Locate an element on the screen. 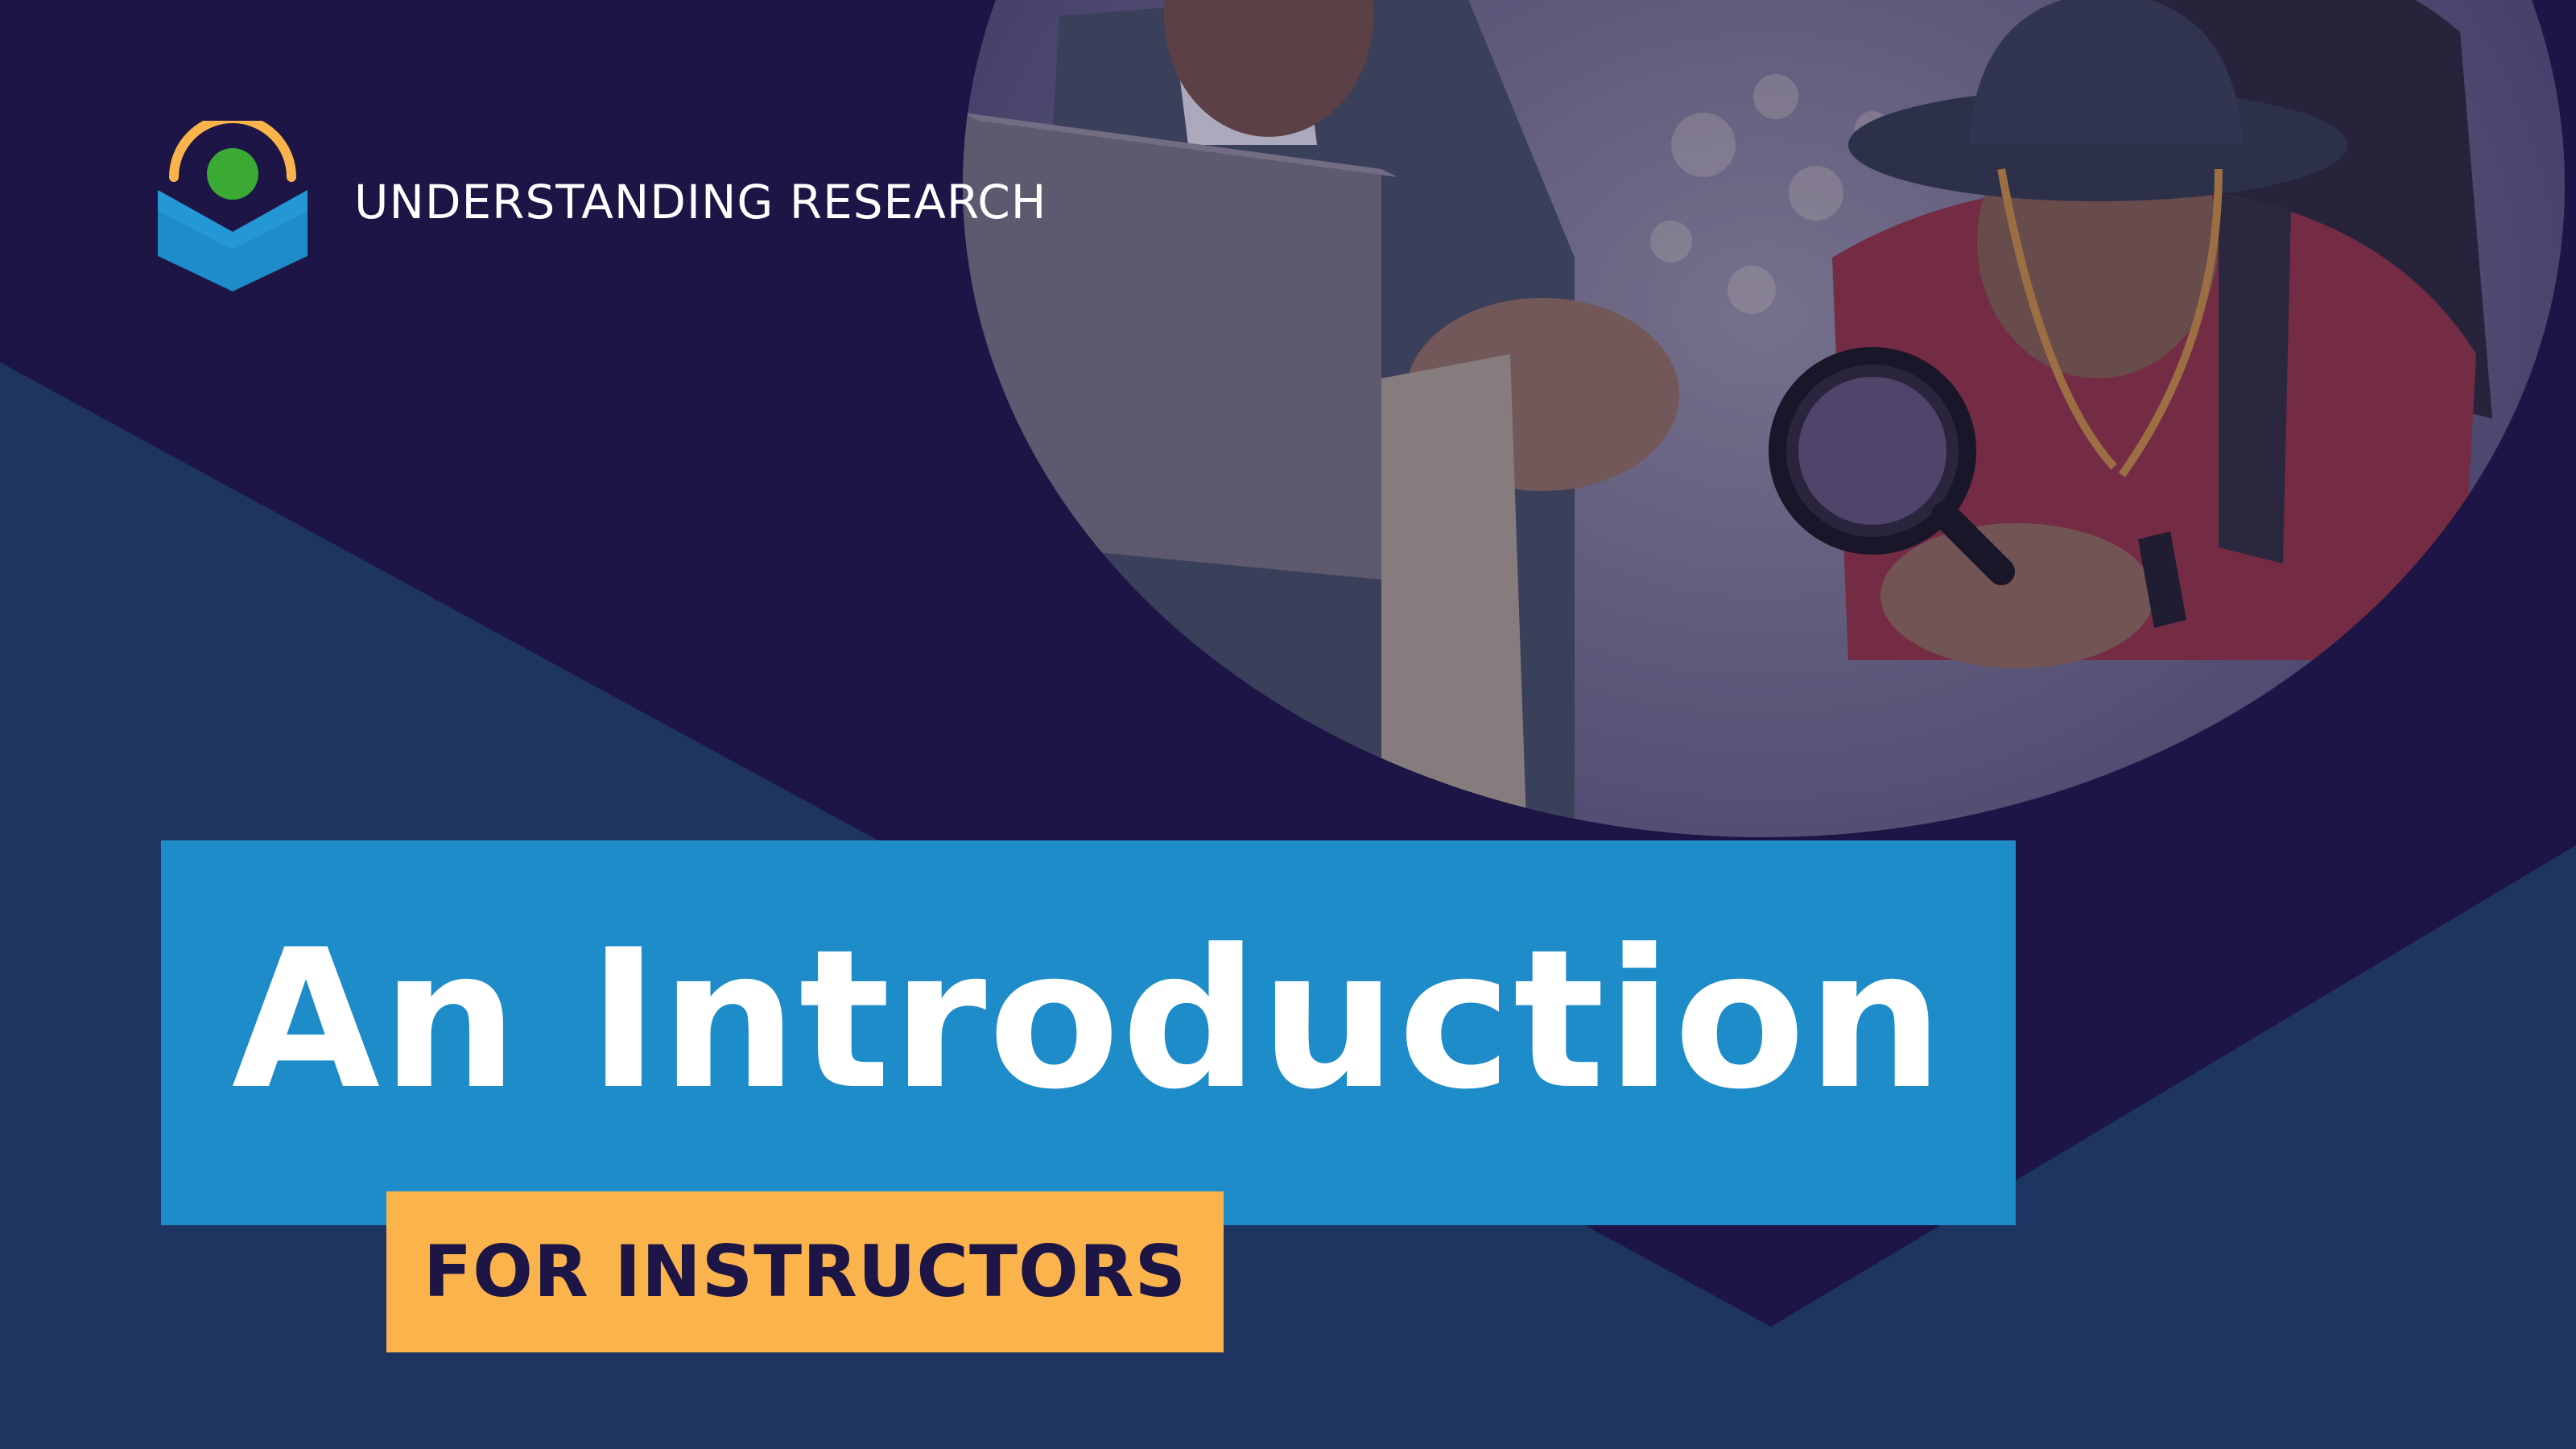  book-eye-logo-icon is located at coordinates (233, 206).